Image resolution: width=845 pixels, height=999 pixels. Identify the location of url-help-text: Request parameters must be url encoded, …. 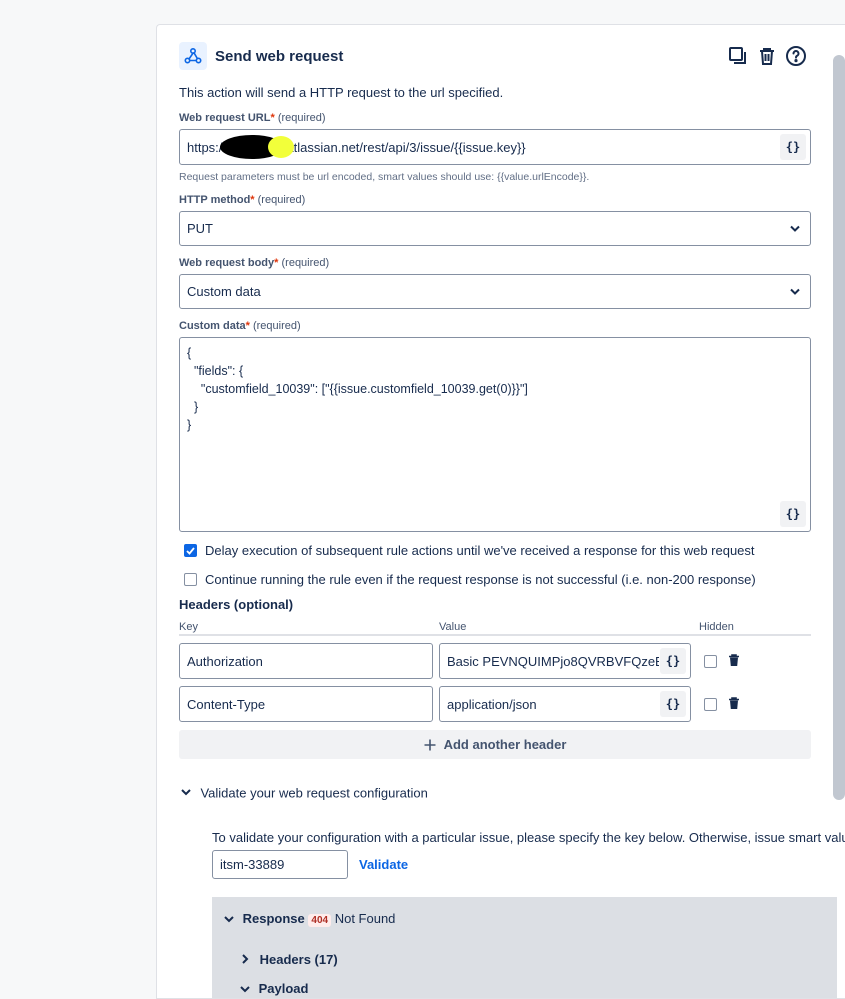
(384, 177).